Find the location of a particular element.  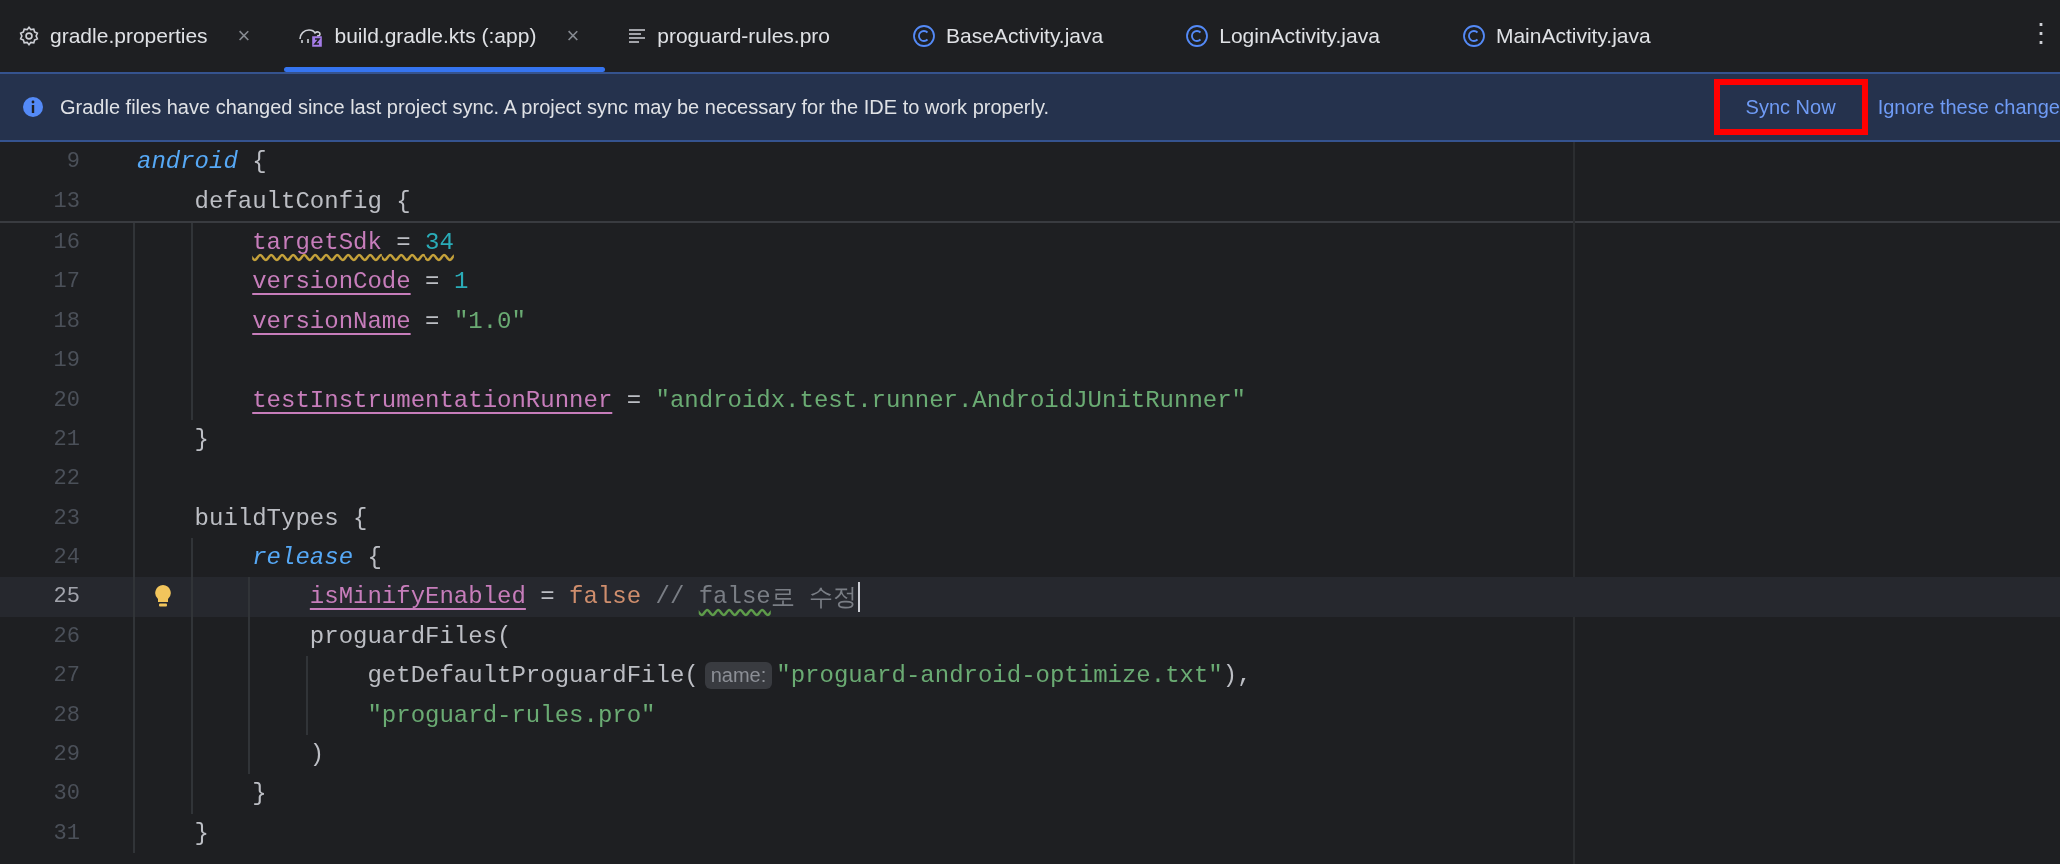

code-line: isMinifyEnabled = false // false로 수정 is located at coordinates (585, 597).